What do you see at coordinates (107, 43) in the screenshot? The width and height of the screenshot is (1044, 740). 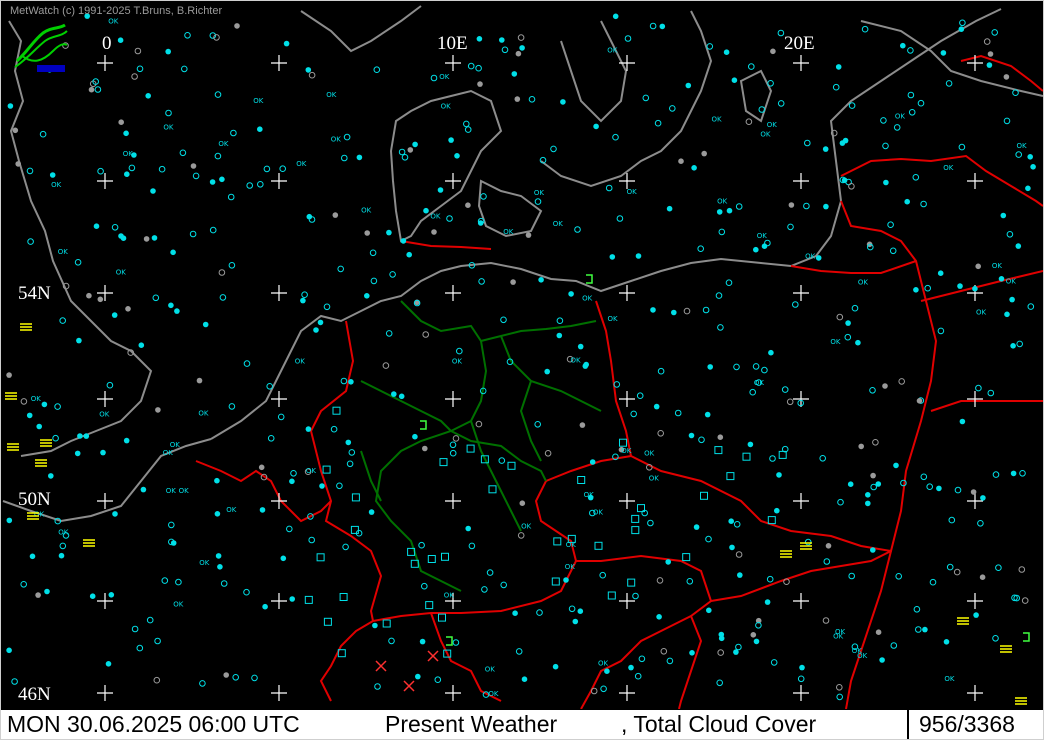 I see `grid-label-lon-0: 0` at bounding box center [107, 43].